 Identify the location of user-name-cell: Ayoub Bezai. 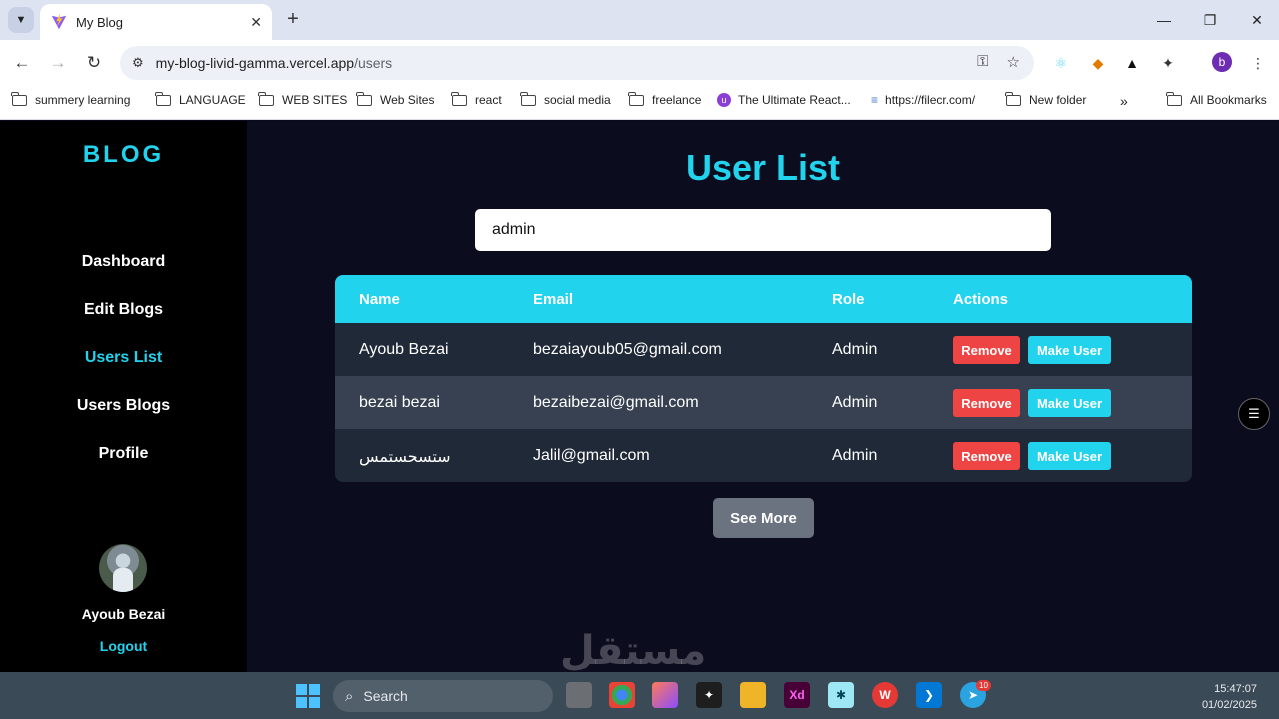
(404, 349).